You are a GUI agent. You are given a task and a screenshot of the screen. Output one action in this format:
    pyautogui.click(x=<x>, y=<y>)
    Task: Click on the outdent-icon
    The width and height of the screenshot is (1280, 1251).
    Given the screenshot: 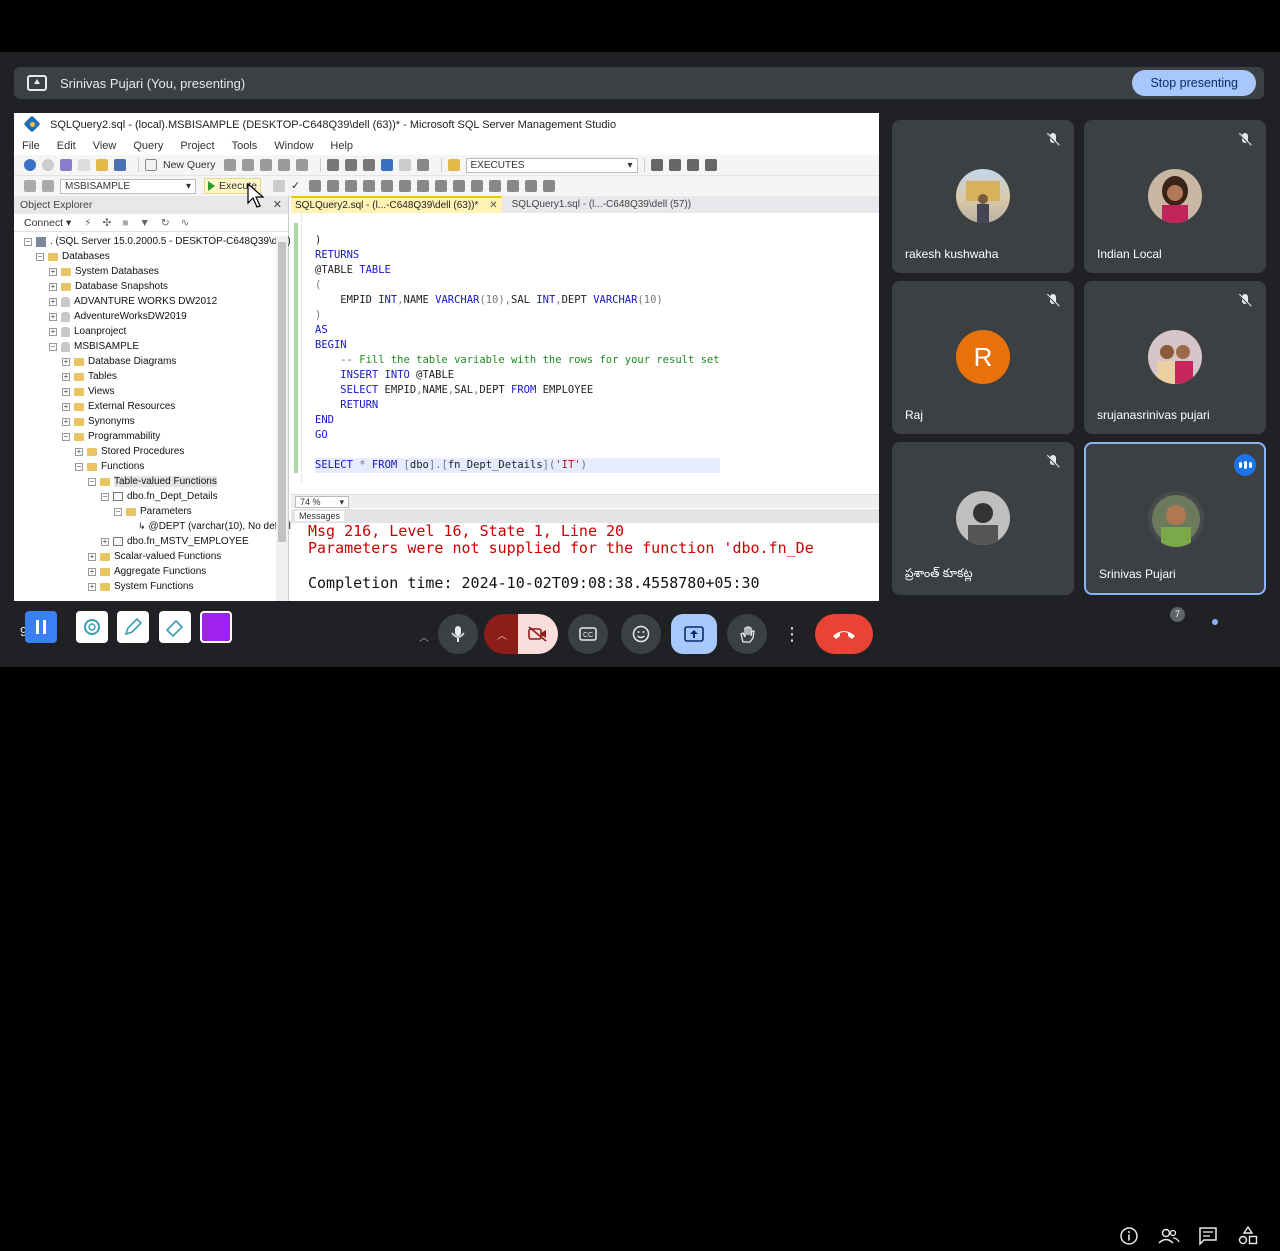 What is the action you would take?
    pyautogui.click(x=530, y=186)
    